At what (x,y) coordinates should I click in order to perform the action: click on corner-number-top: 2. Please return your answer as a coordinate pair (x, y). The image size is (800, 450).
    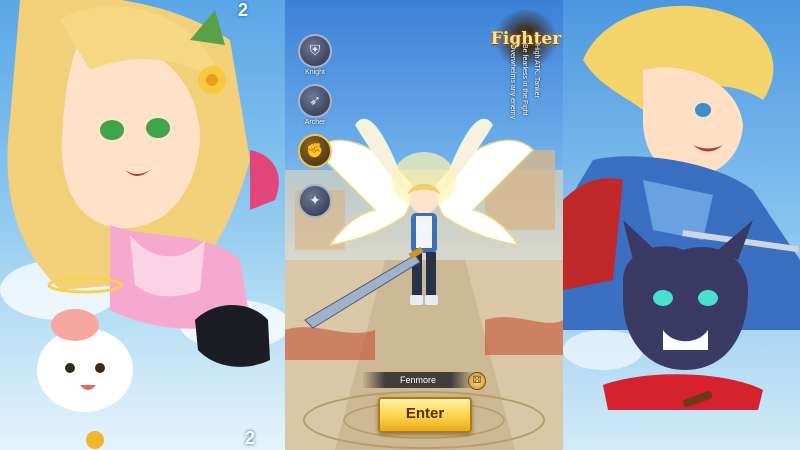
    Looking at the image, I should click on (243, 10).